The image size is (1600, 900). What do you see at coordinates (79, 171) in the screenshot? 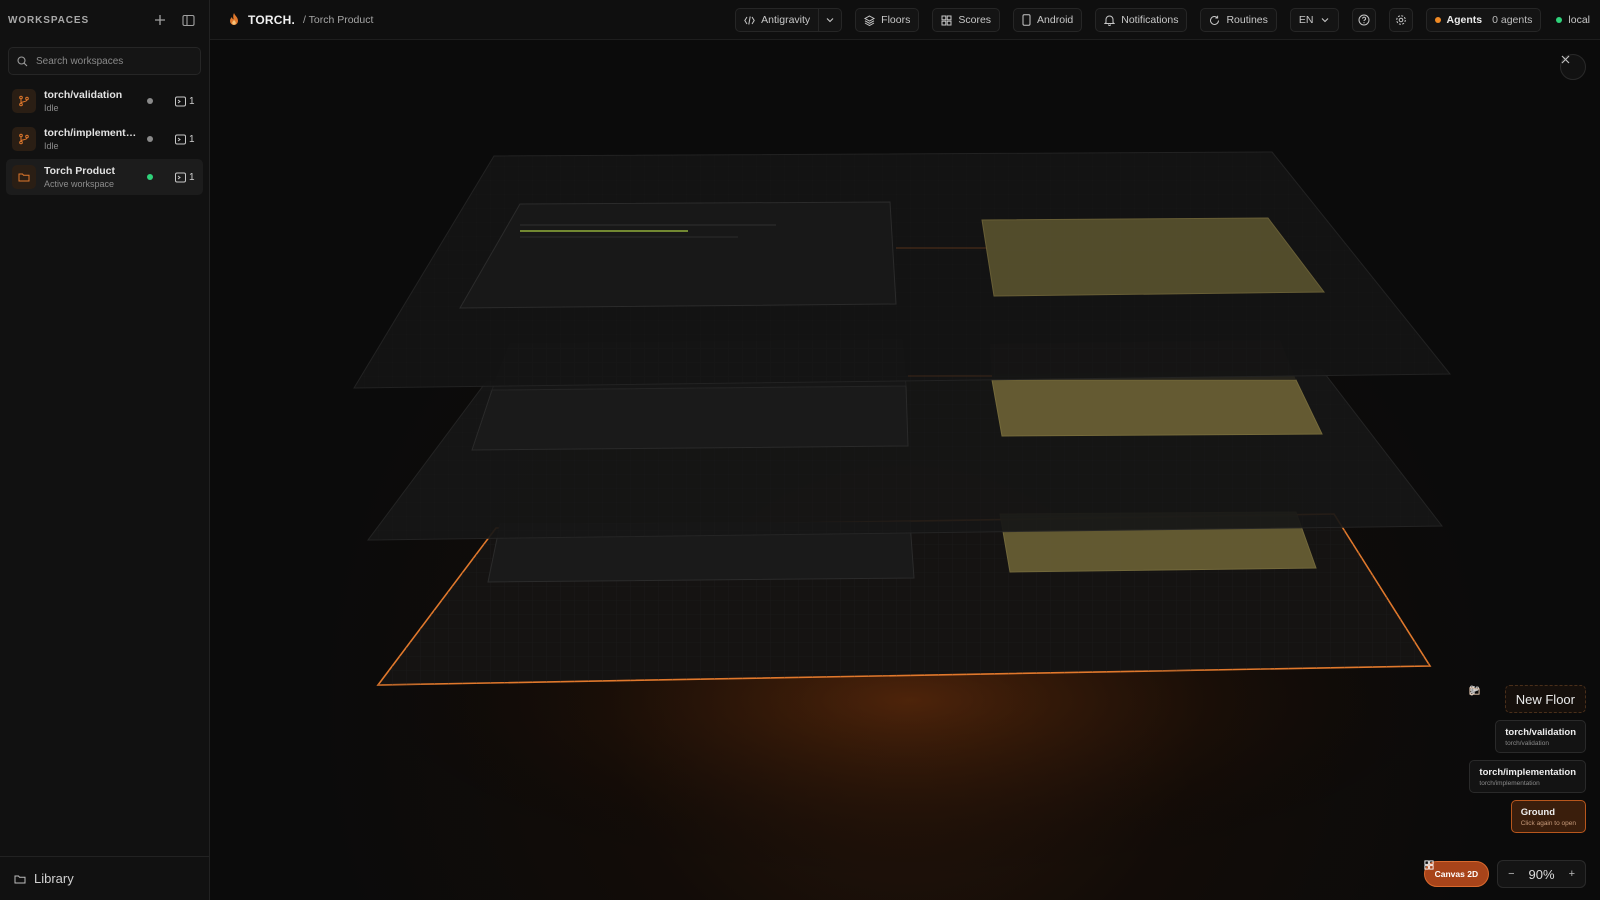
I see `workspace-name: Torch Product` at bounding box center [79, 171].